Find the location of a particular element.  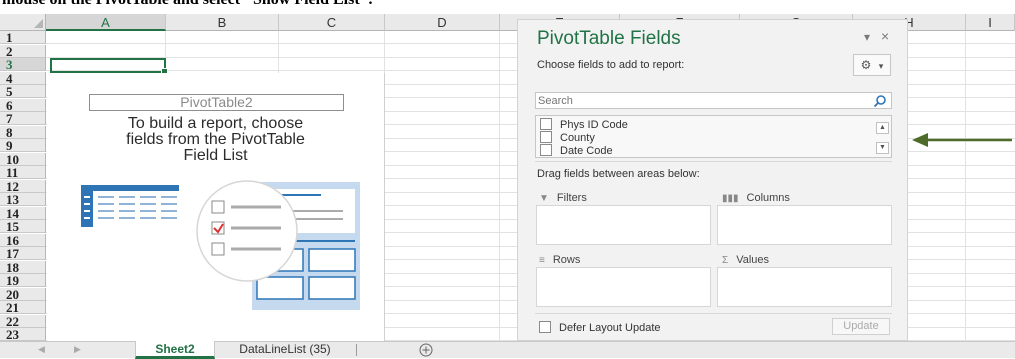

active-cell-a3 is located at coordinates (109, 66).